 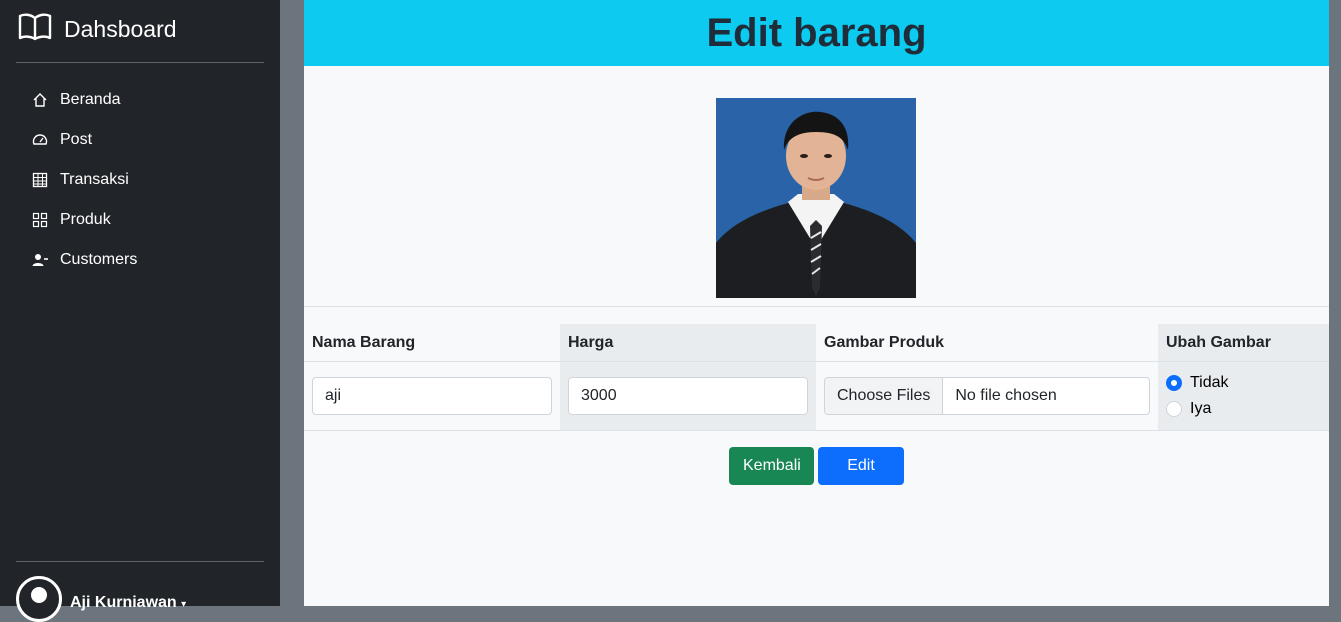 I want to click on column-header: Harga, so click(x=688, y=343).